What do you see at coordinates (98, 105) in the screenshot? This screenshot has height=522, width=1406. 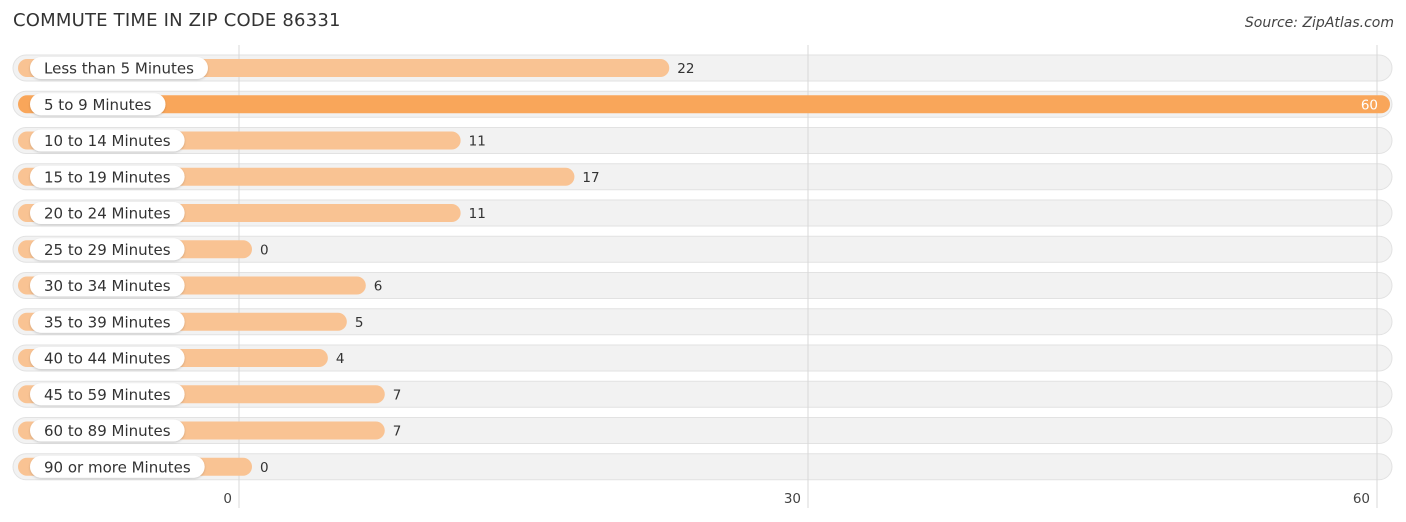 I see `category-label: 5 to 9 Minutes` at bounding box center [98, 105].